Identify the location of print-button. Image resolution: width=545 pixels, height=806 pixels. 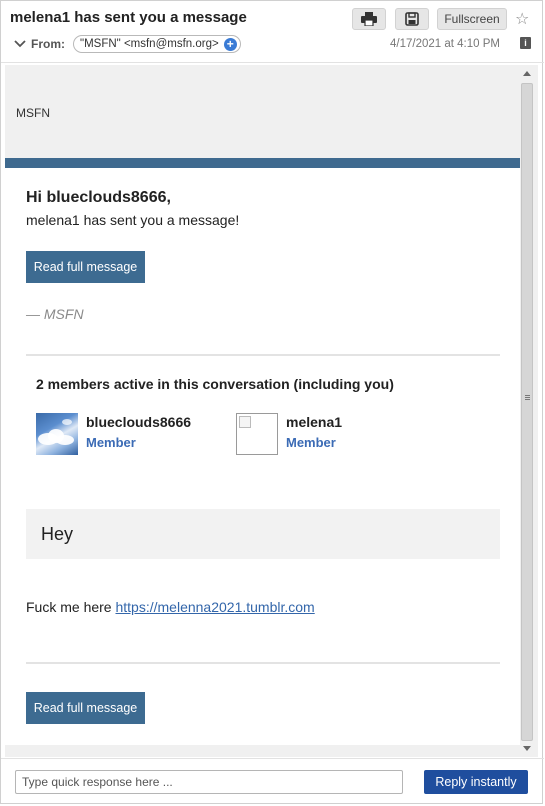
(369, 19).